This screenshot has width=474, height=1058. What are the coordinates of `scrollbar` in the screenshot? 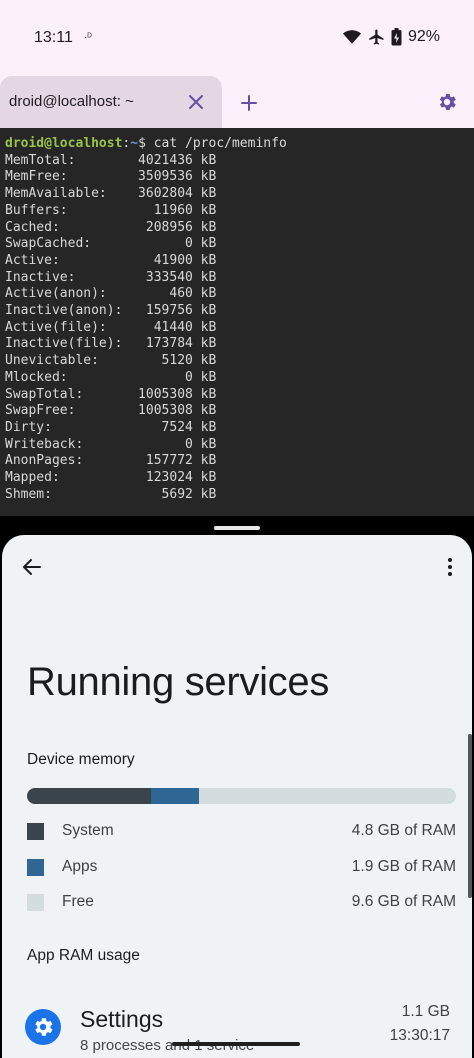 It's located at (470, 816).